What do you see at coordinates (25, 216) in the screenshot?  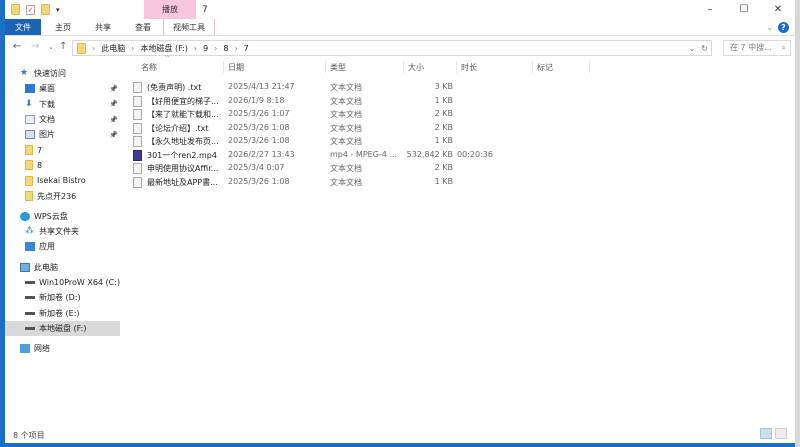 I see `cloud-icon` at bounding box center [25, 216].